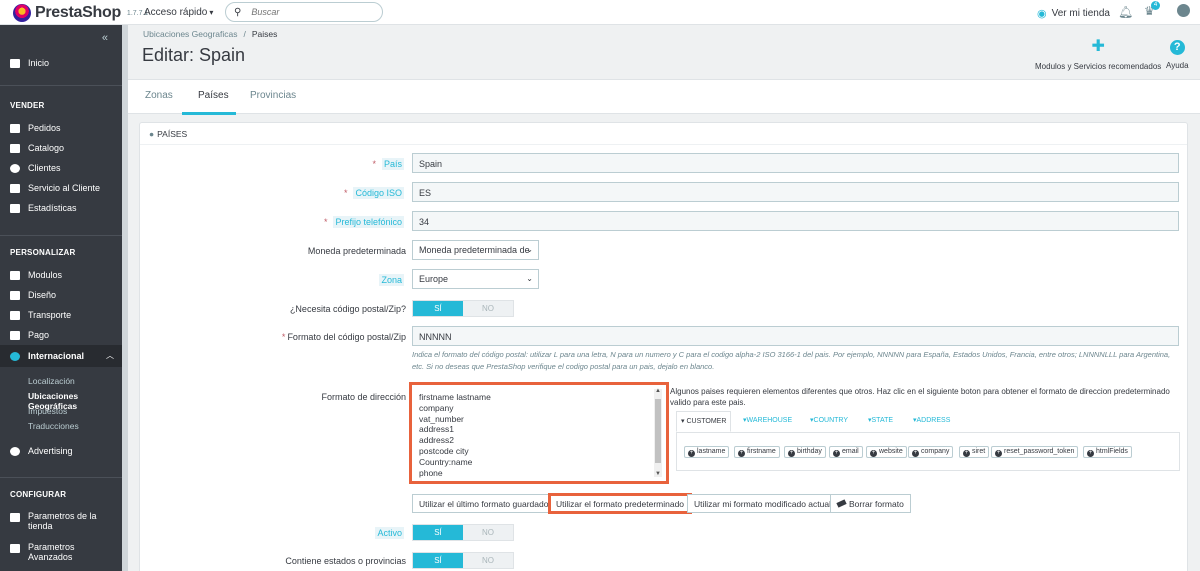 Image resolution: width=1200 pixels, height=571 pixels. Describe the element at coordinates (446, 461) in the screenshot. I see `address-line: Country:name` at that location.